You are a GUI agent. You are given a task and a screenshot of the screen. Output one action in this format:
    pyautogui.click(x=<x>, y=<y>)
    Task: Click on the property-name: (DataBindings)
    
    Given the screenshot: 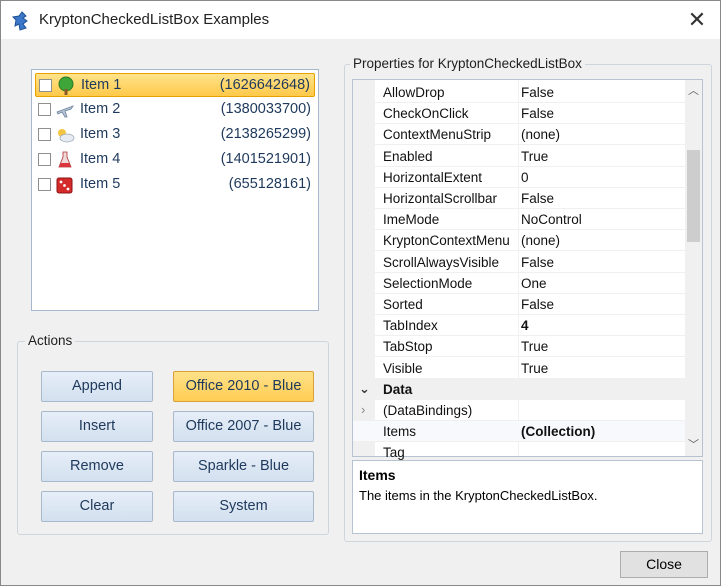 What is the action you would take?
    pyautogui.click(x=428, y=410)
    